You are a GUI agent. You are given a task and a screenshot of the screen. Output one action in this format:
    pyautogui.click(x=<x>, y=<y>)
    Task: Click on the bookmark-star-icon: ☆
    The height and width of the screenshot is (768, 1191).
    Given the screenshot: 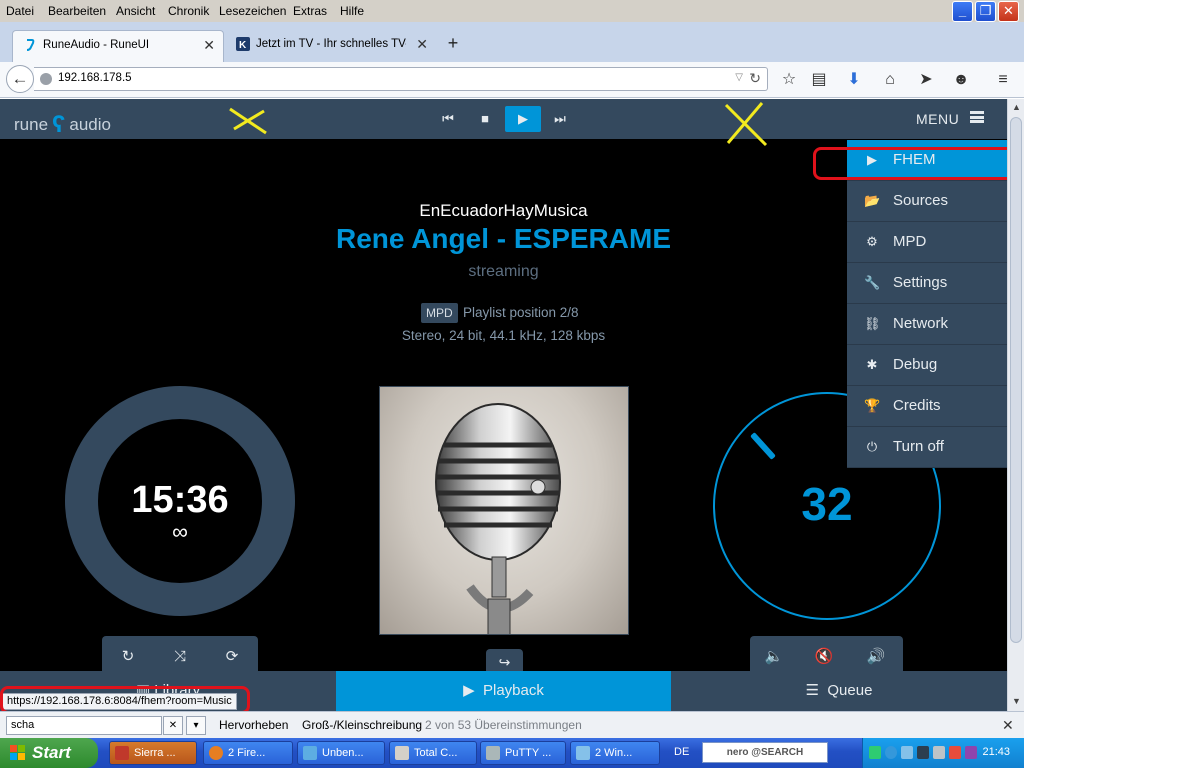 What is the action you would take?
    pyautogui.click(x=789, y=80)
    